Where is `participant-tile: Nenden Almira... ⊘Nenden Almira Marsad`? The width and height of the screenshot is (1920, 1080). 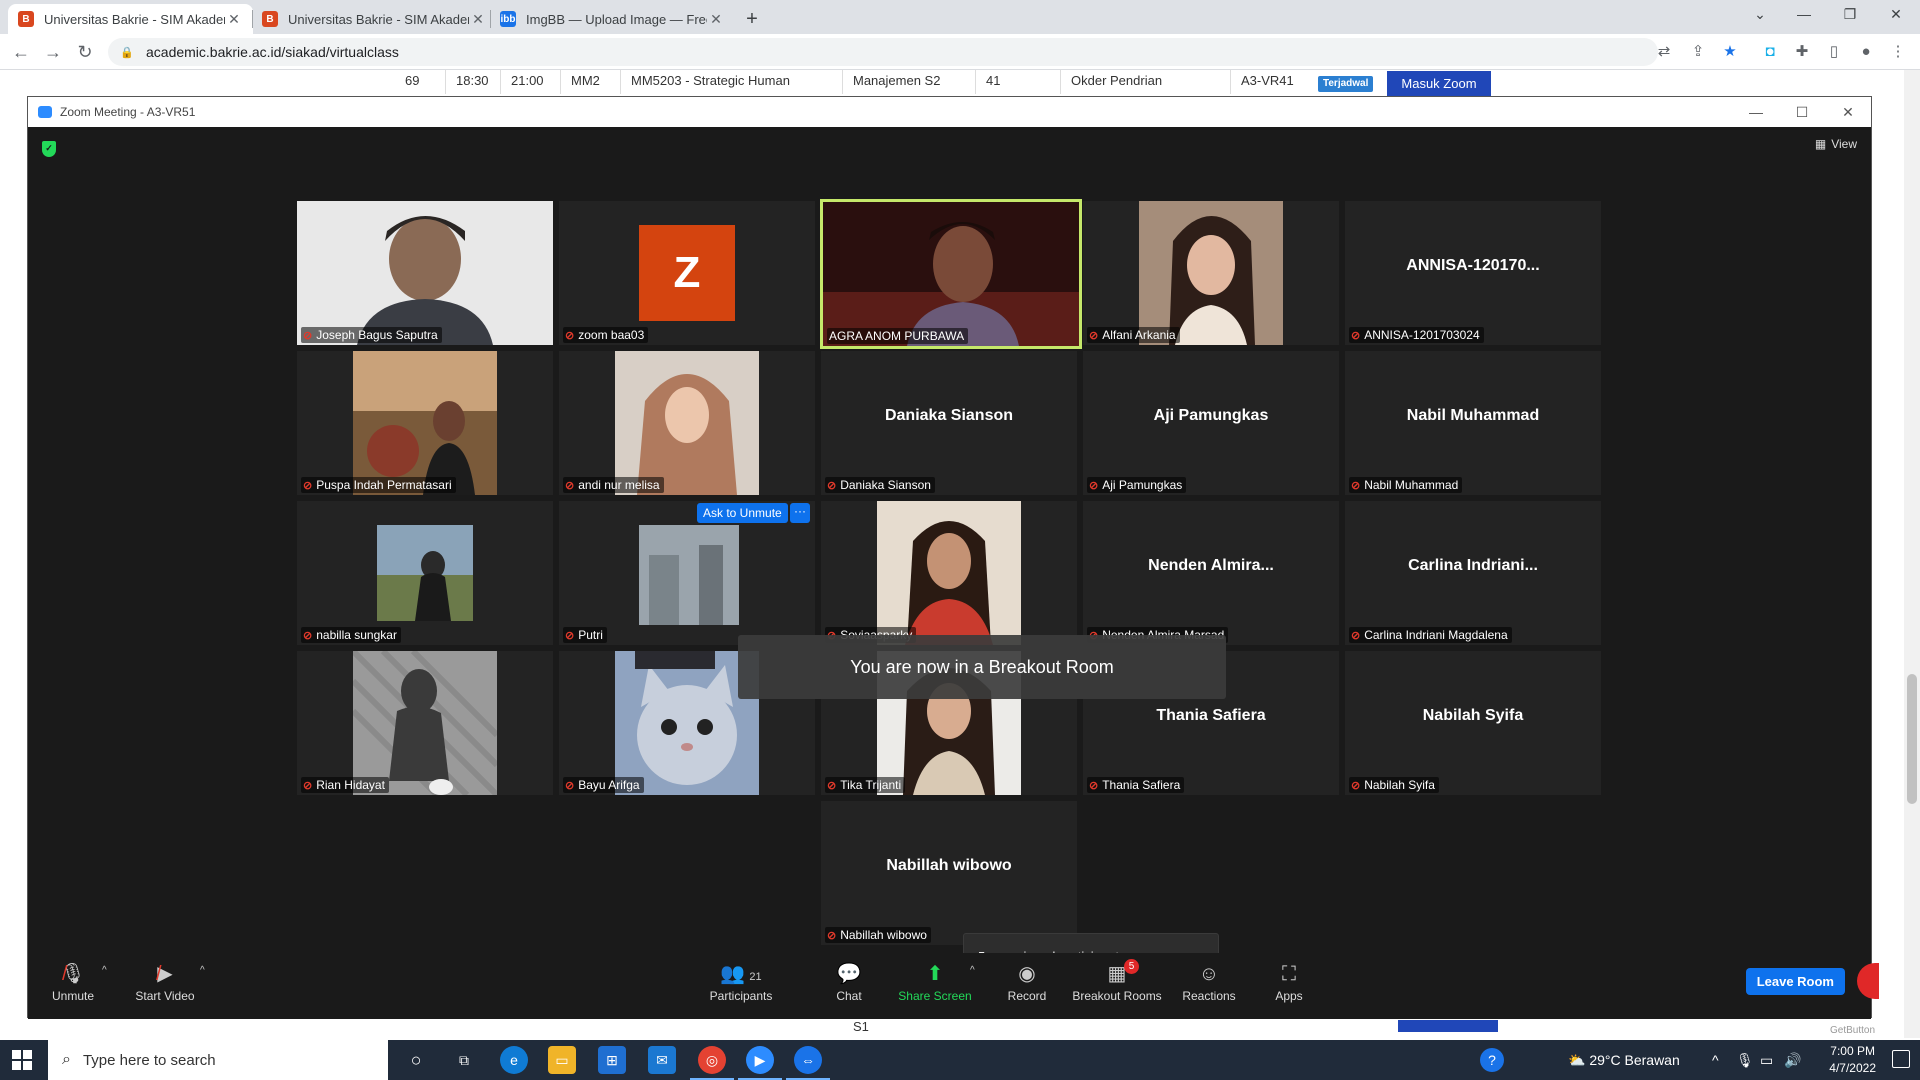
participant-tile: Nenden Almira... ⊘Nenden Almira Marsad is located at coordinates (1211, 573).